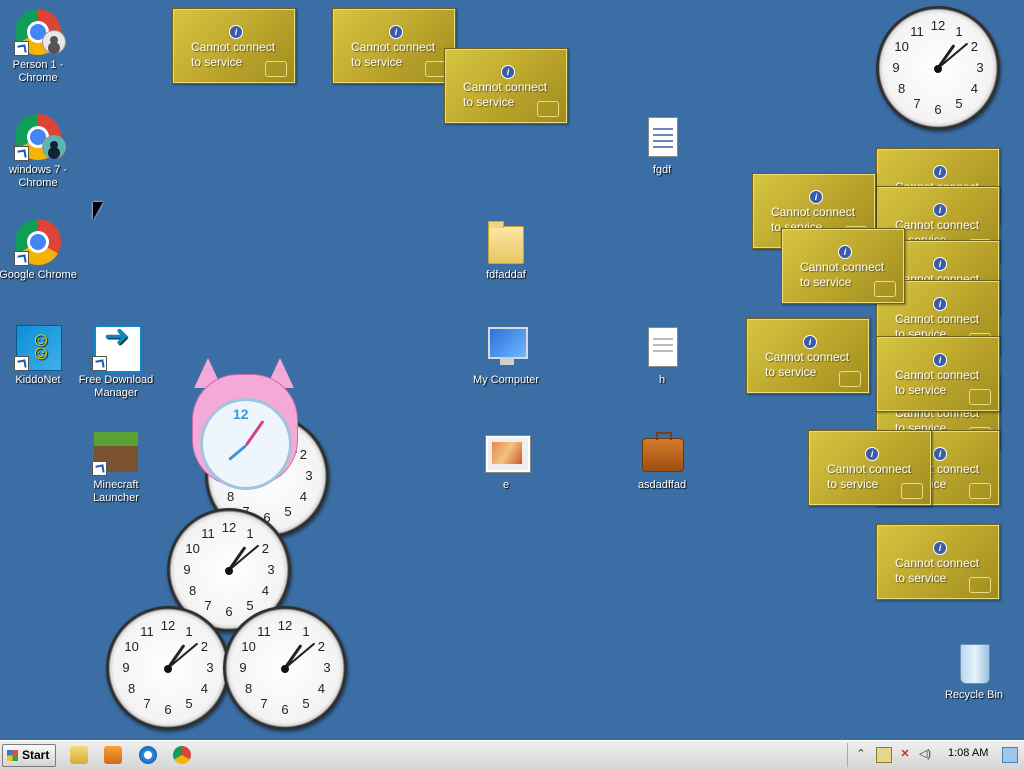  I want to click on desktop-icon-e: e, so click(506, 460).